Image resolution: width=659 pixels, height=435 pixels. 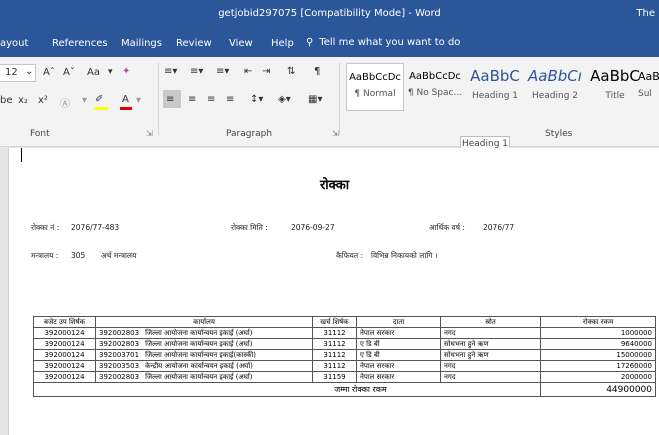 What do you see at coordinates (249, 227) in the screenshot?
I see `rokka-date-label: रोक्का मिति :` at bounding box center [249, 227].